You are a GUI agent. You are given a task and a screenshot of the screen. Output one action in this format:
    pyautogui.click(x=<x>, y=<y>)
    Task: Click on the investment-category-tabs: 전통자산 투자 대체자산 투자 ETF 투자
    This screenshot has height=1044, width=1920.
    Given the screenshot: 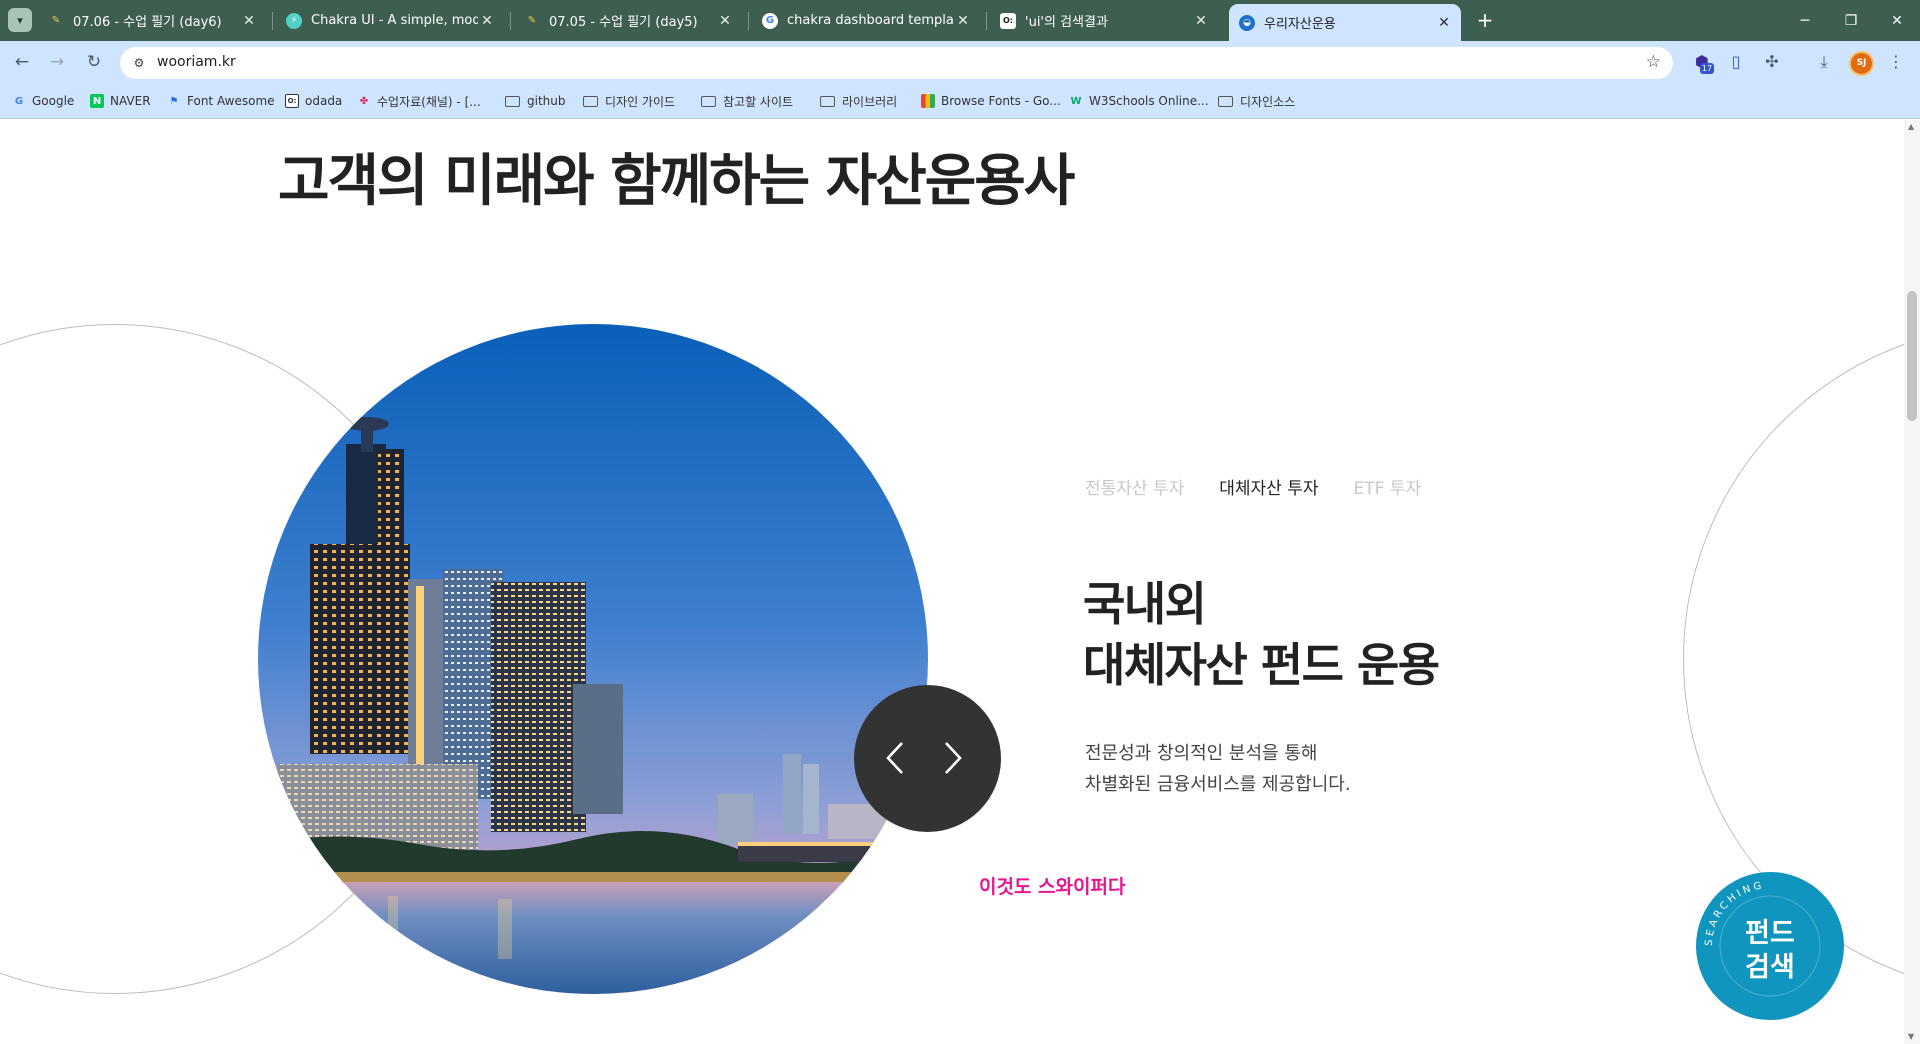 What is the action you would take?
    pyautogui.click(x=1270, y=486)
    